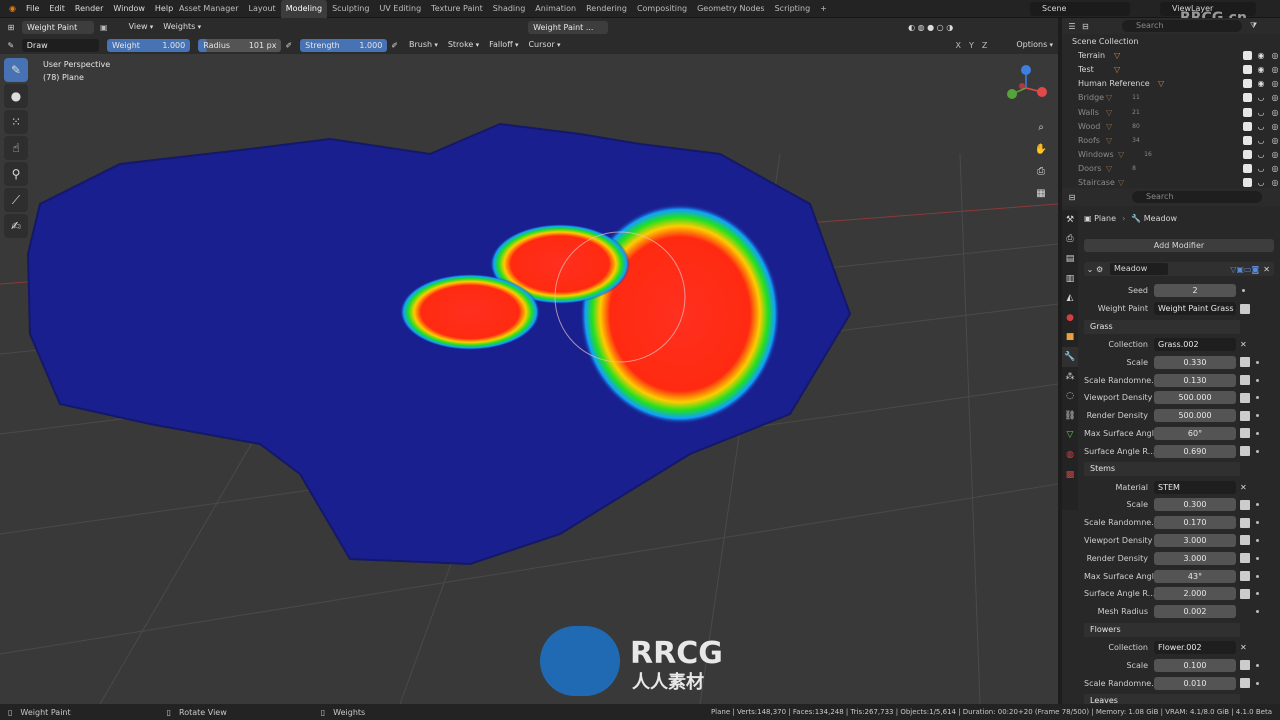 The image size is (1280, 720). What do you see at coordinates (1162, 326) in the screenshot?
I see `grass-panel-header: Grass` at bounding box center [1162, 326].